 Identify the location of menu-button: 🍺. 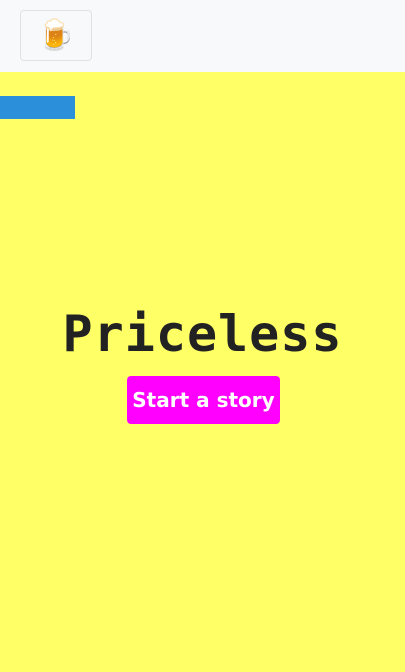
(56, 35).